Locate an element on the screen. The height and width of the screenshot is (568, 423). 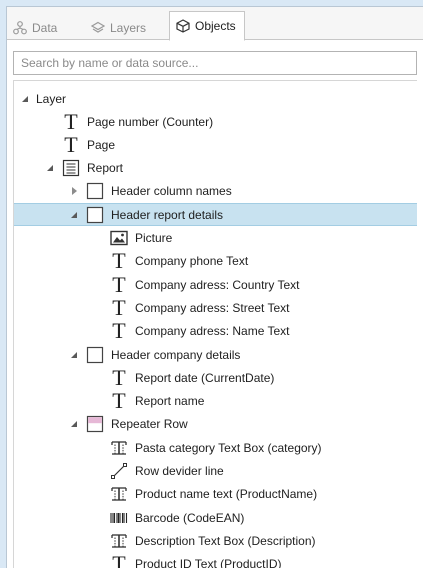
tree-item: T Report date (CurrentDate) is located at coordinates (215, 377).